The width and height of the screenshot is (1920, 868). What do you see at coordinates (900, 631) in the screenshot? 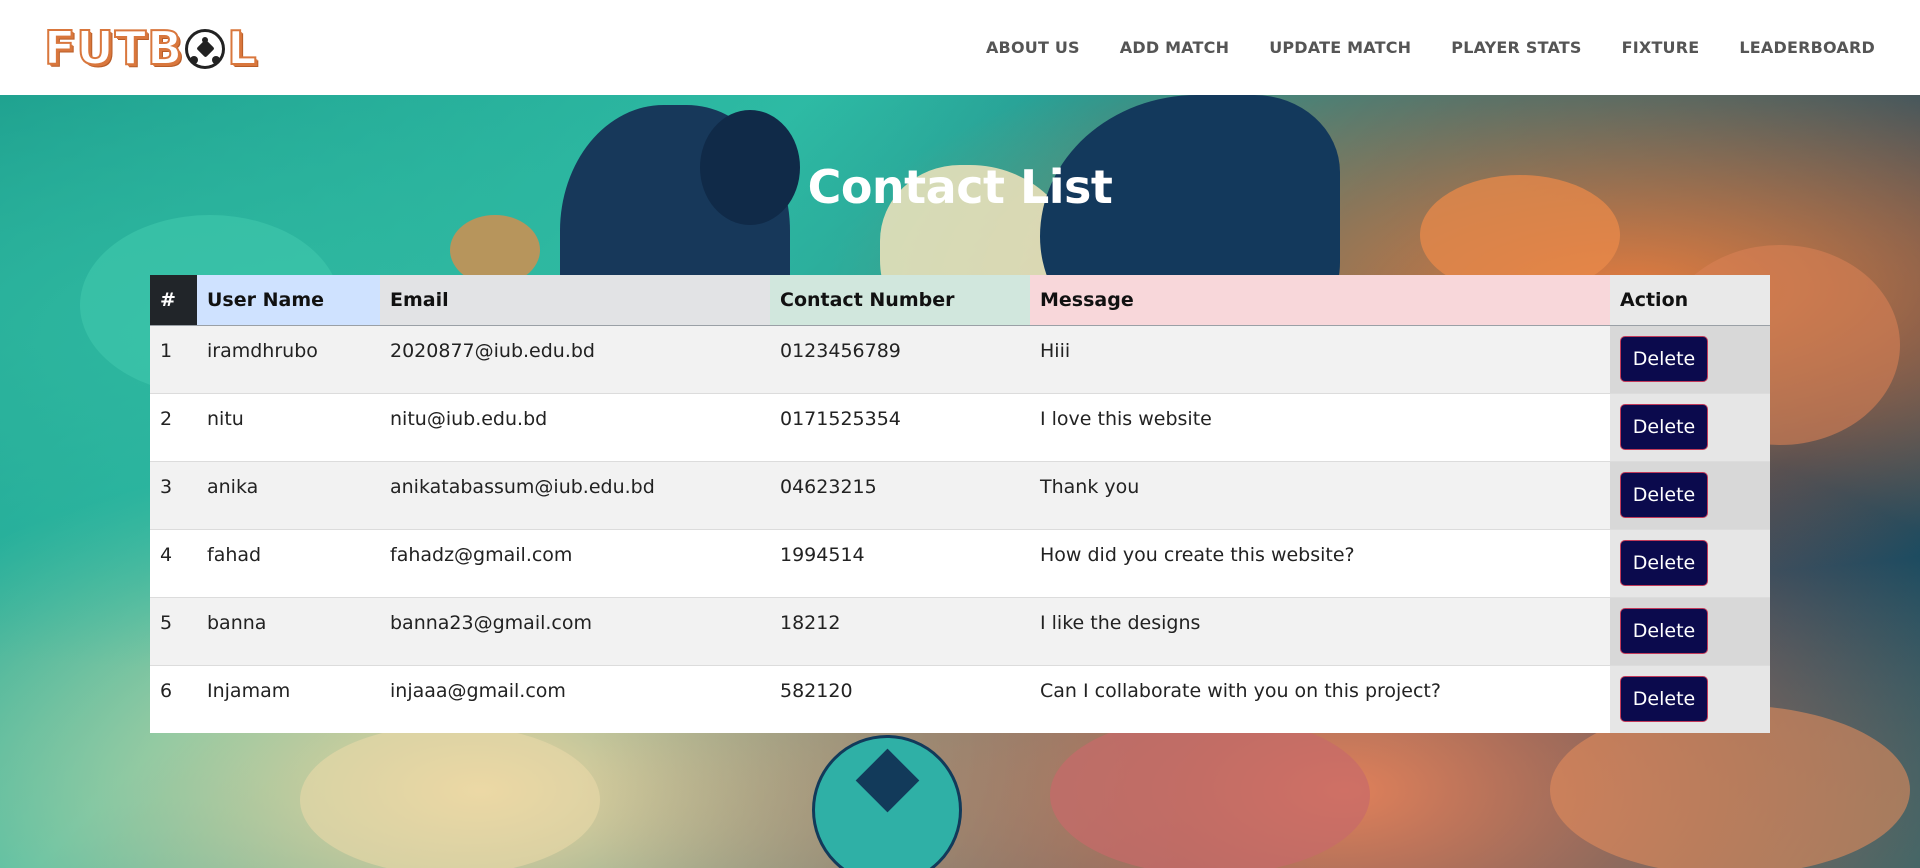
I see `cell-contact: 18212` at bounding box center [900, 631].